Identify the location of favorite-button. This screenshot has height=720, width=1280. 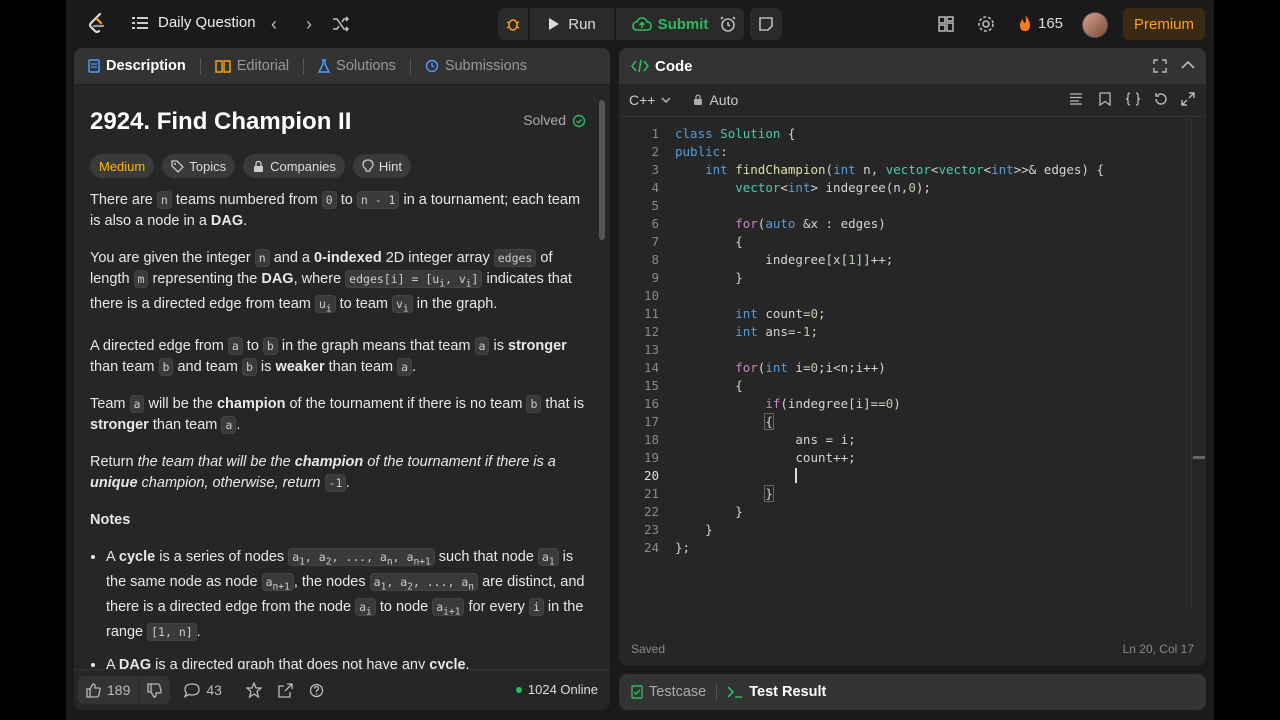
(254, 690).